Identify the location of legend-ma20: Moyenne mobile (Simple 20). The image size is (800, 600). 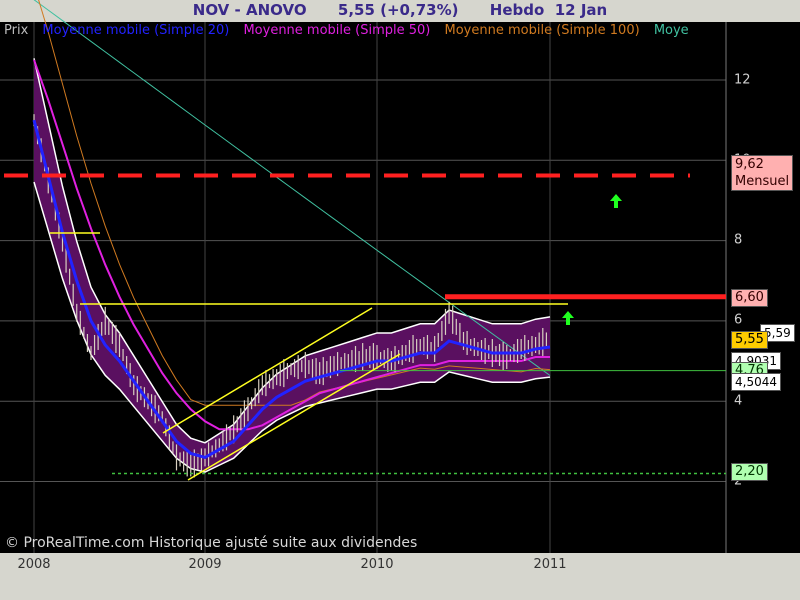
(136, 30).